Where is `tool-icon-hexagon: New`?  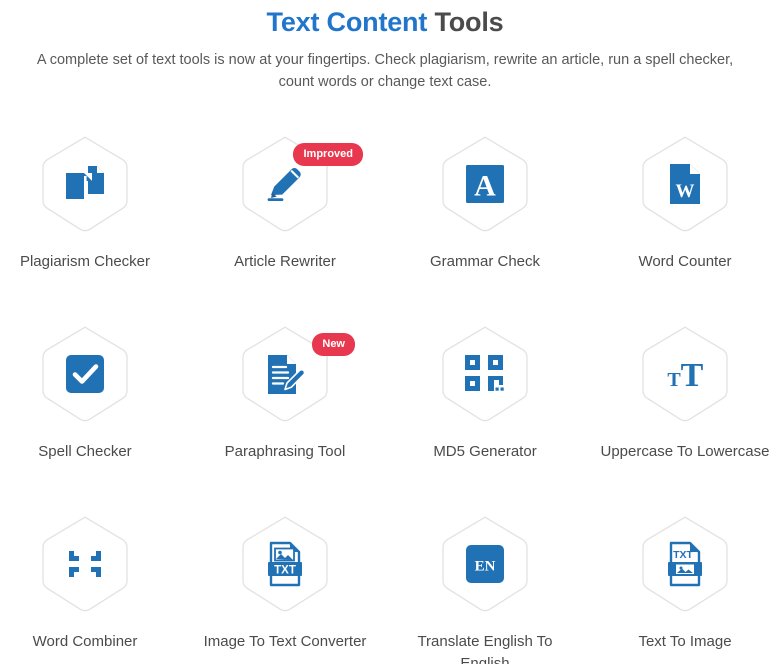 tool-icon-hexagon: New is located at coordinates (296, 374).